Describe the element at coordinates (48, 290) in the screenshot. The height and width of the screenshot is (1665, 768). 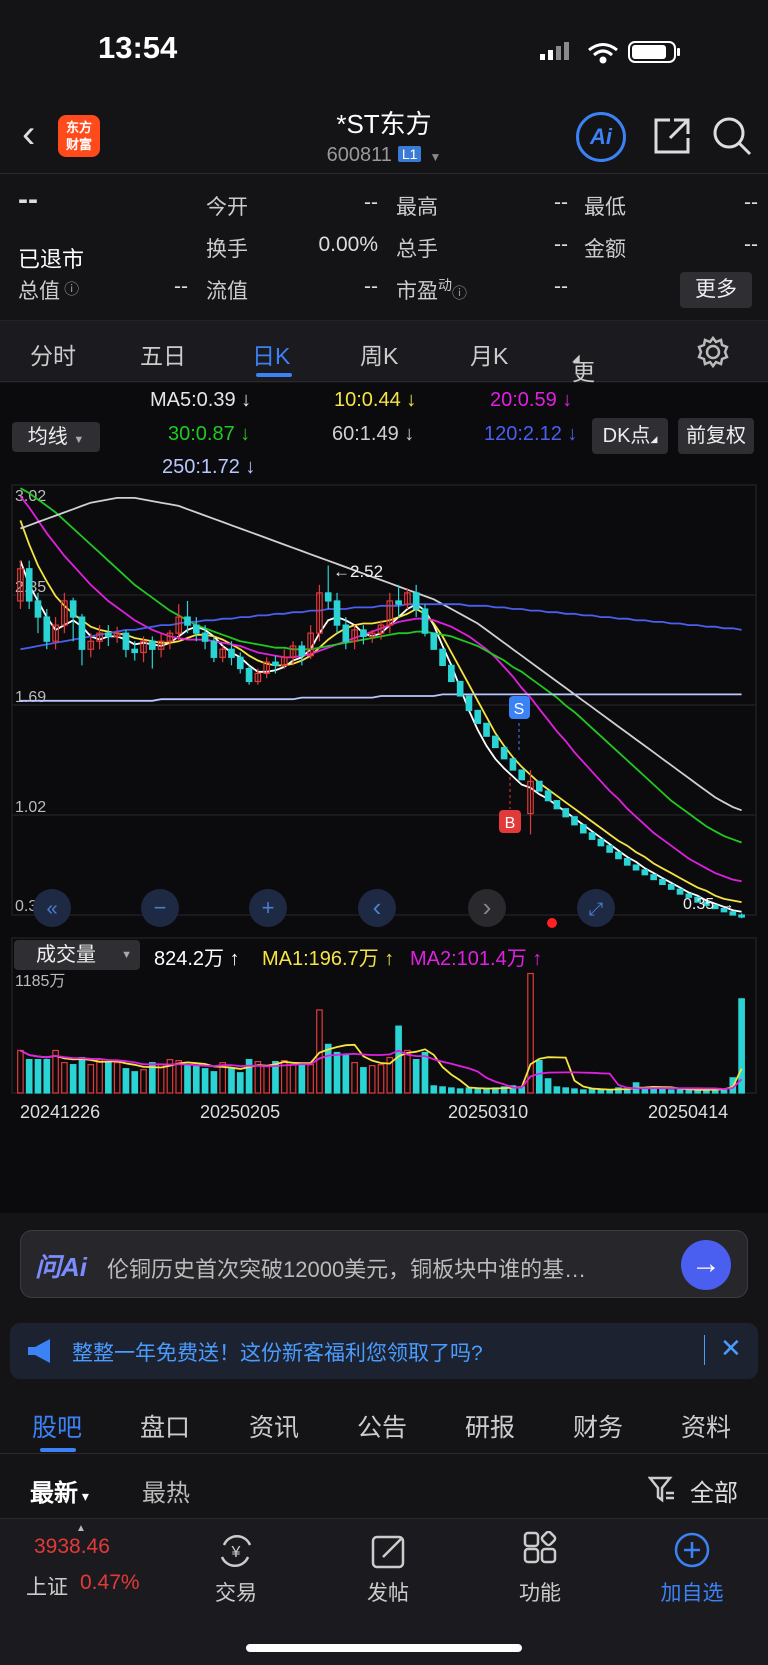
I see `market-cap-label: 总值 ⓘ` at that location.